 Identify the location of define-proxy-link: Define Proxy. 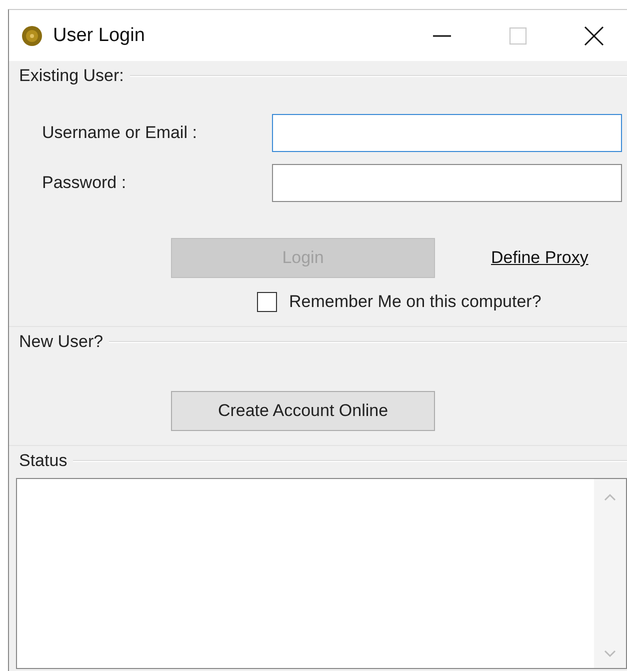
(539, 258).